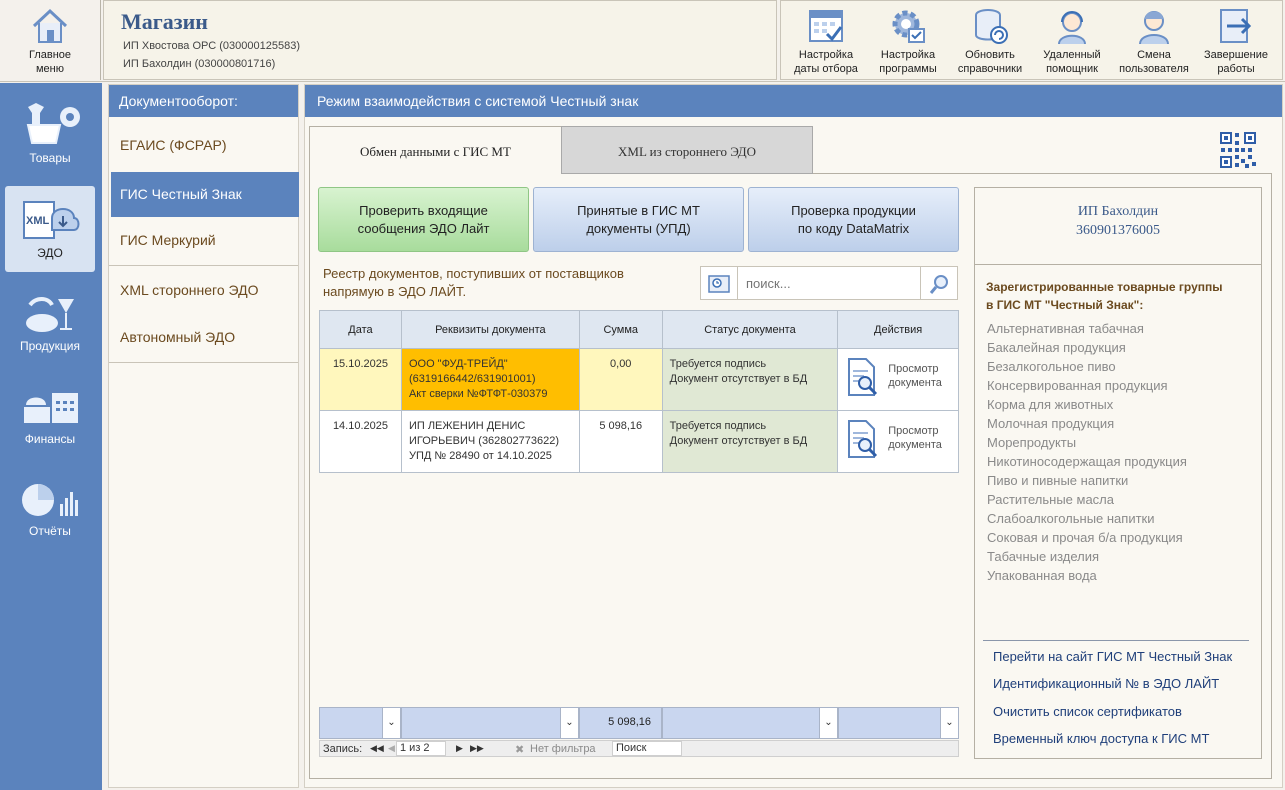 The width and height of the screenshot is (1285, 790). Describe the element at coordinates (647, 748) in the screenshot. I see `nav-search-field: Поиск` at that location.